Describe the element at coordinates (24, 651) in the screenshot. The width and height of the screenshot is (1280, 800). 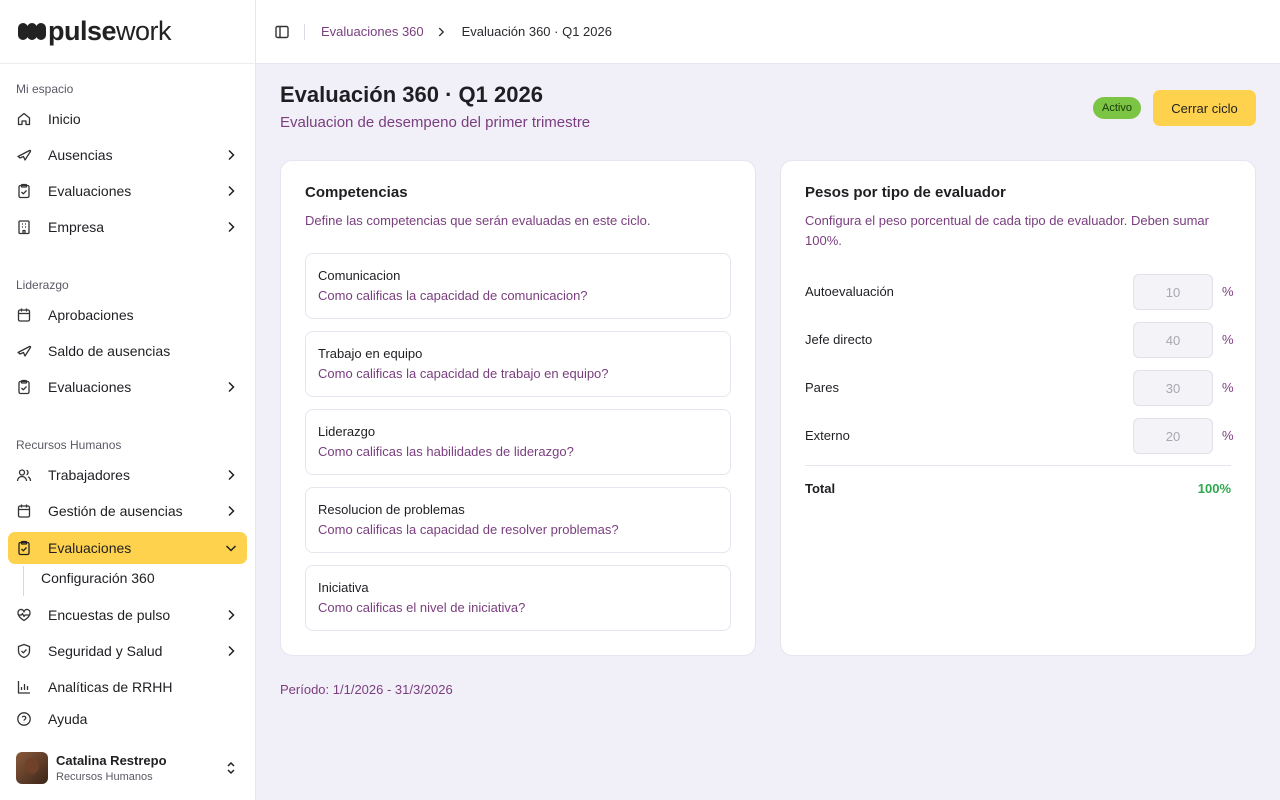
I see `shield-check-icon` at that location.